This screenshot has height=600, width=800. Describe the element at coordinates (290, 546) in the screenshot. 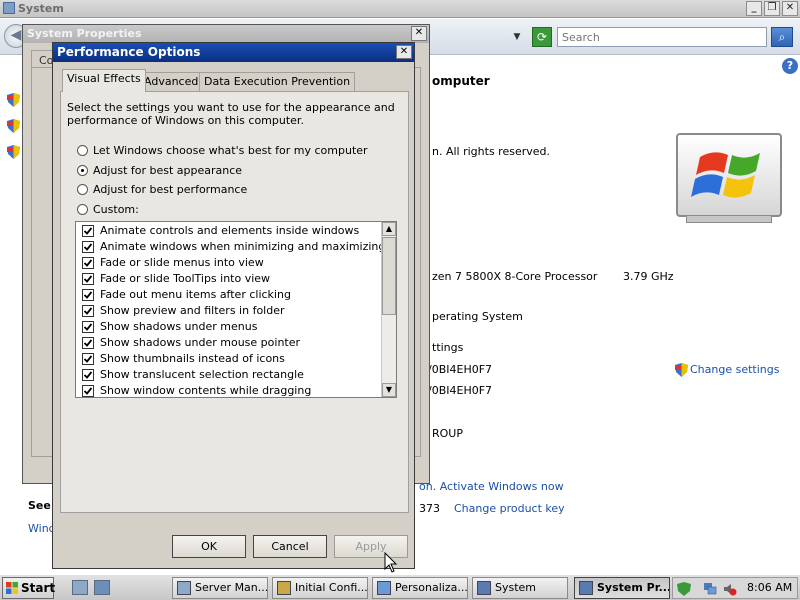

I see `cancel-button: Cancel` at that location.